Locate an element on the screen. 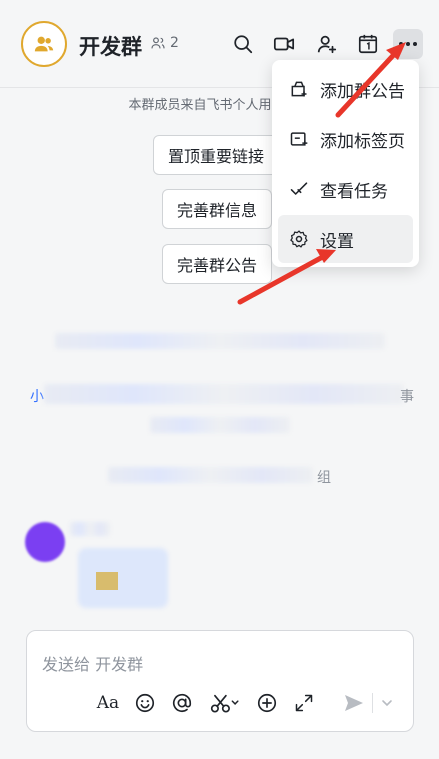 Image resolution: width=439 pixels, height=759 pixels. calendar-button is located at coordinates (368, 44).